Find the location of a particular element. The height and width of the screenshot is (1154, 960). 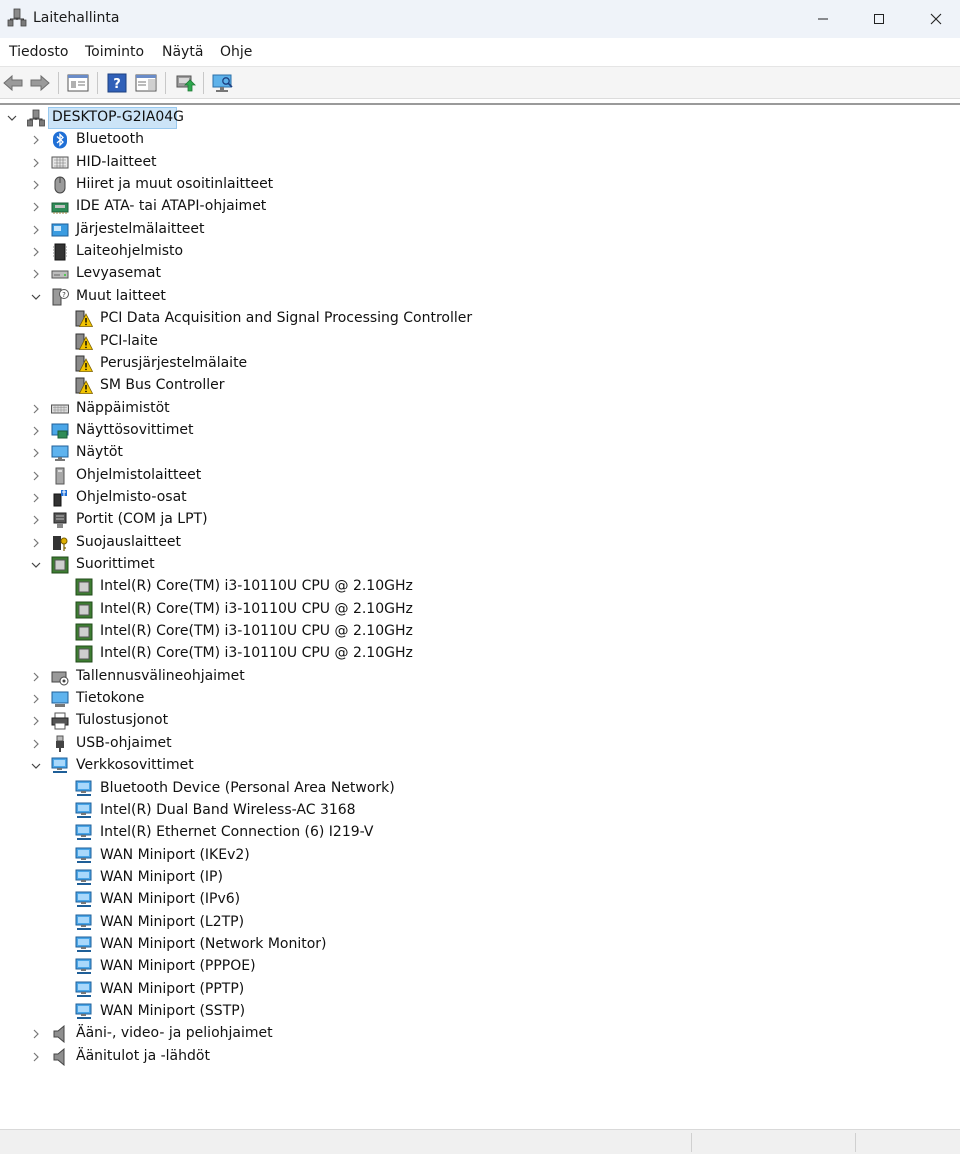

menu-nayta: Näytä is located at coordinates (182, 52).